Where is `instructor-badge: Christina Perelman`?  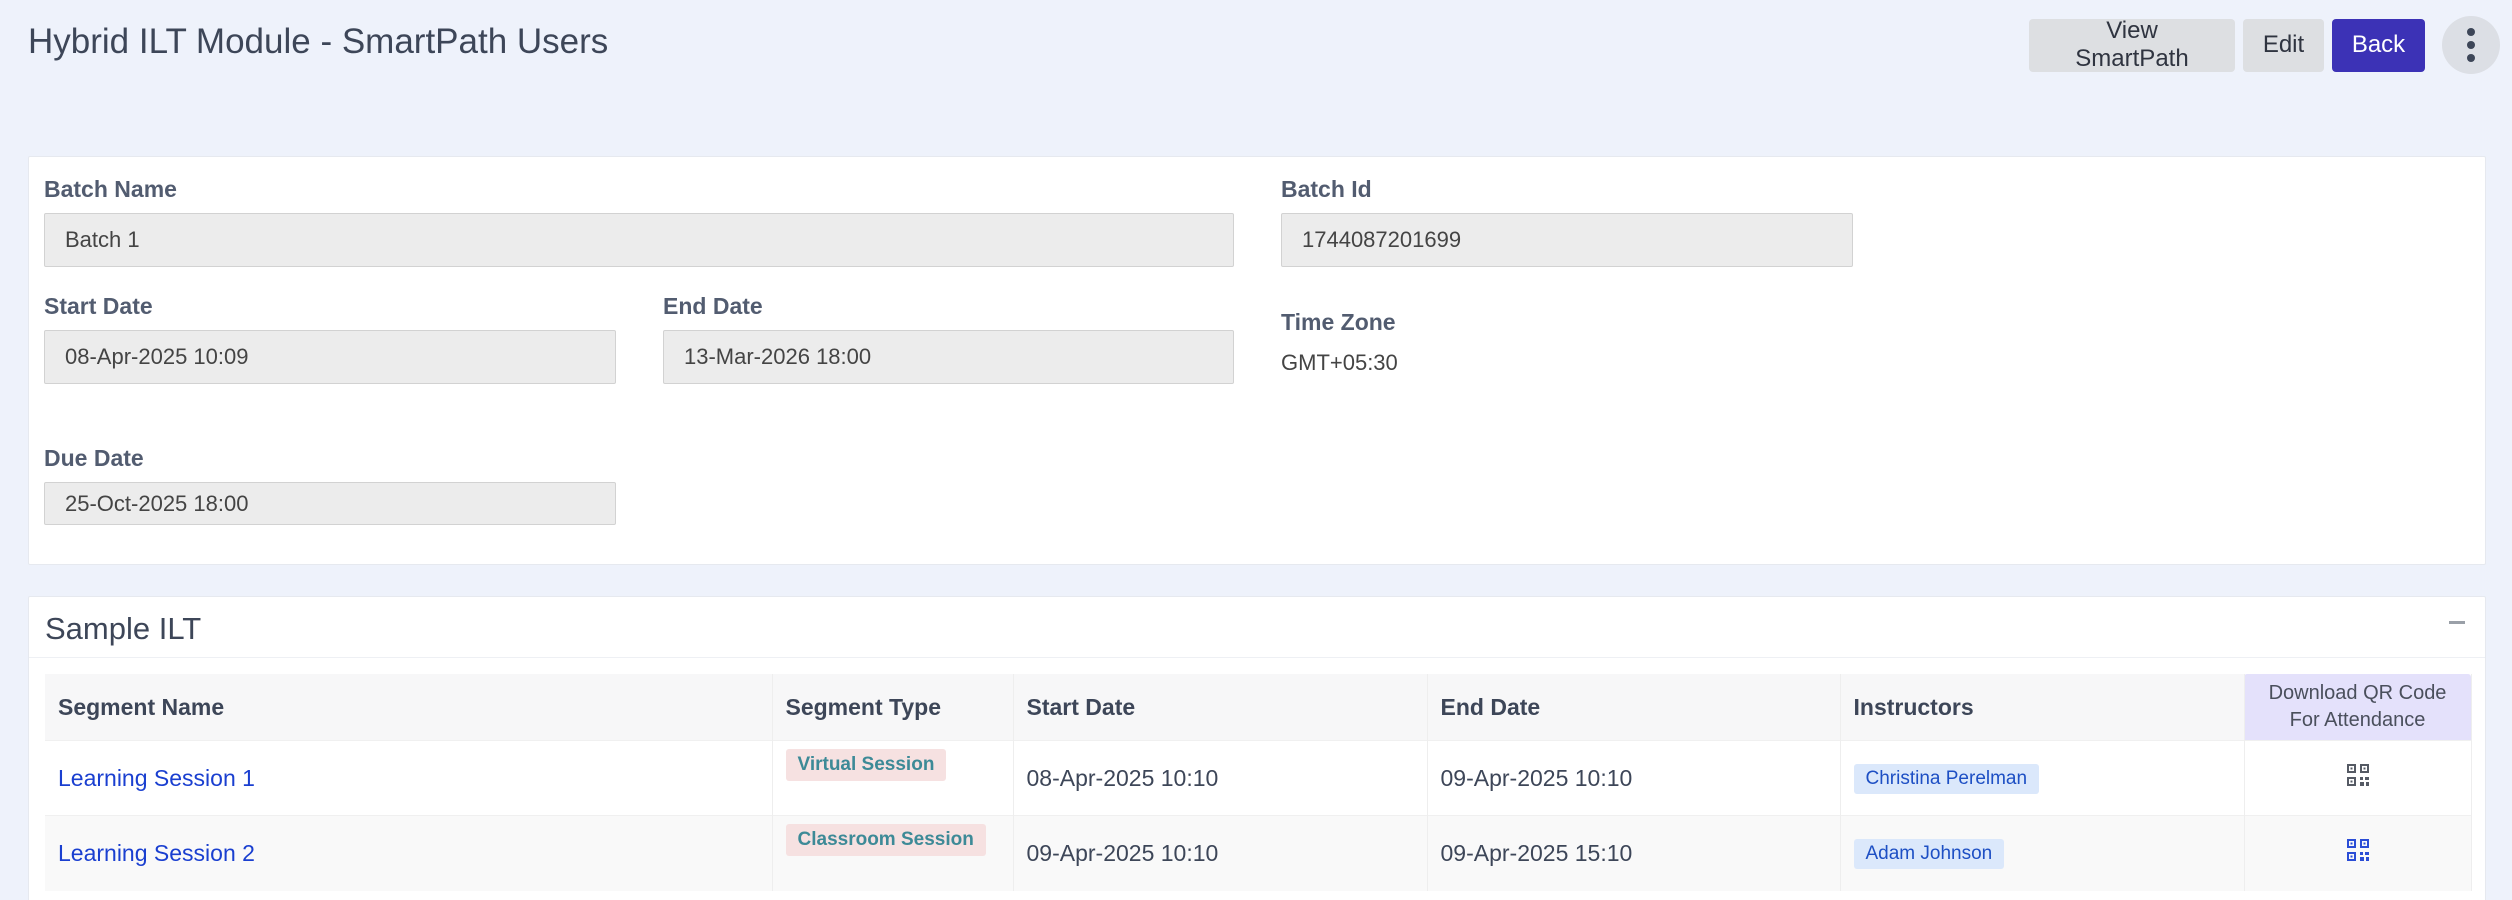
instructor-badge: Christina Perelman is located at coordinates (1946, 778).